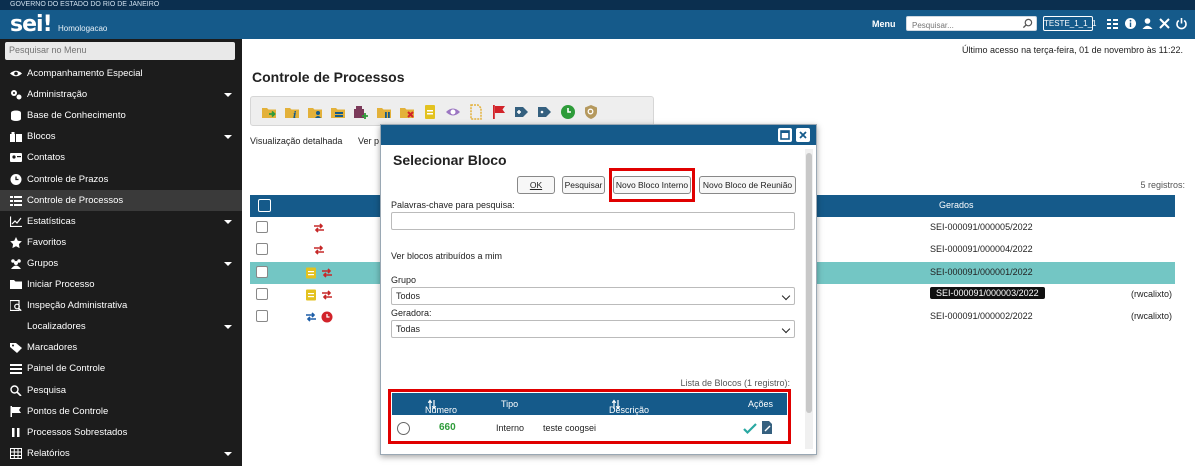 The width and height of the screenshot is (1195, 466). I want to click on tag-edit-icon, so click(545, 112).